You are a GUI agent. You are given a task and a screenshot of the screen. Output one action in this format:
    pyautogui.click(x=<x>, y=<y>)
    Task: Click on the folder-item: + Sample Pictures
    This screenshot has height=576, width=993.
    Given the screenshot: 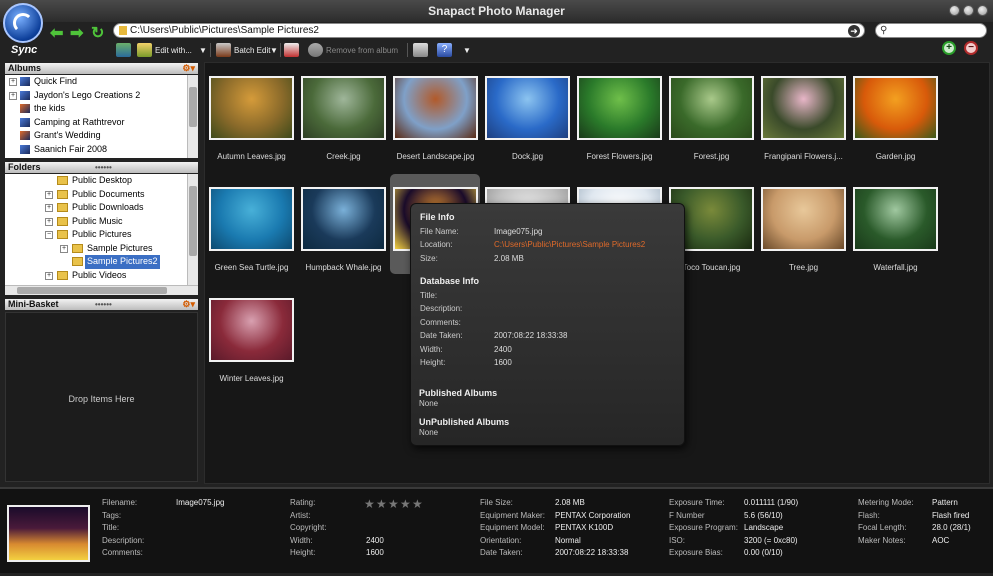 What is the action you would take?
    pyautogui.click(x=101, y=249)
    